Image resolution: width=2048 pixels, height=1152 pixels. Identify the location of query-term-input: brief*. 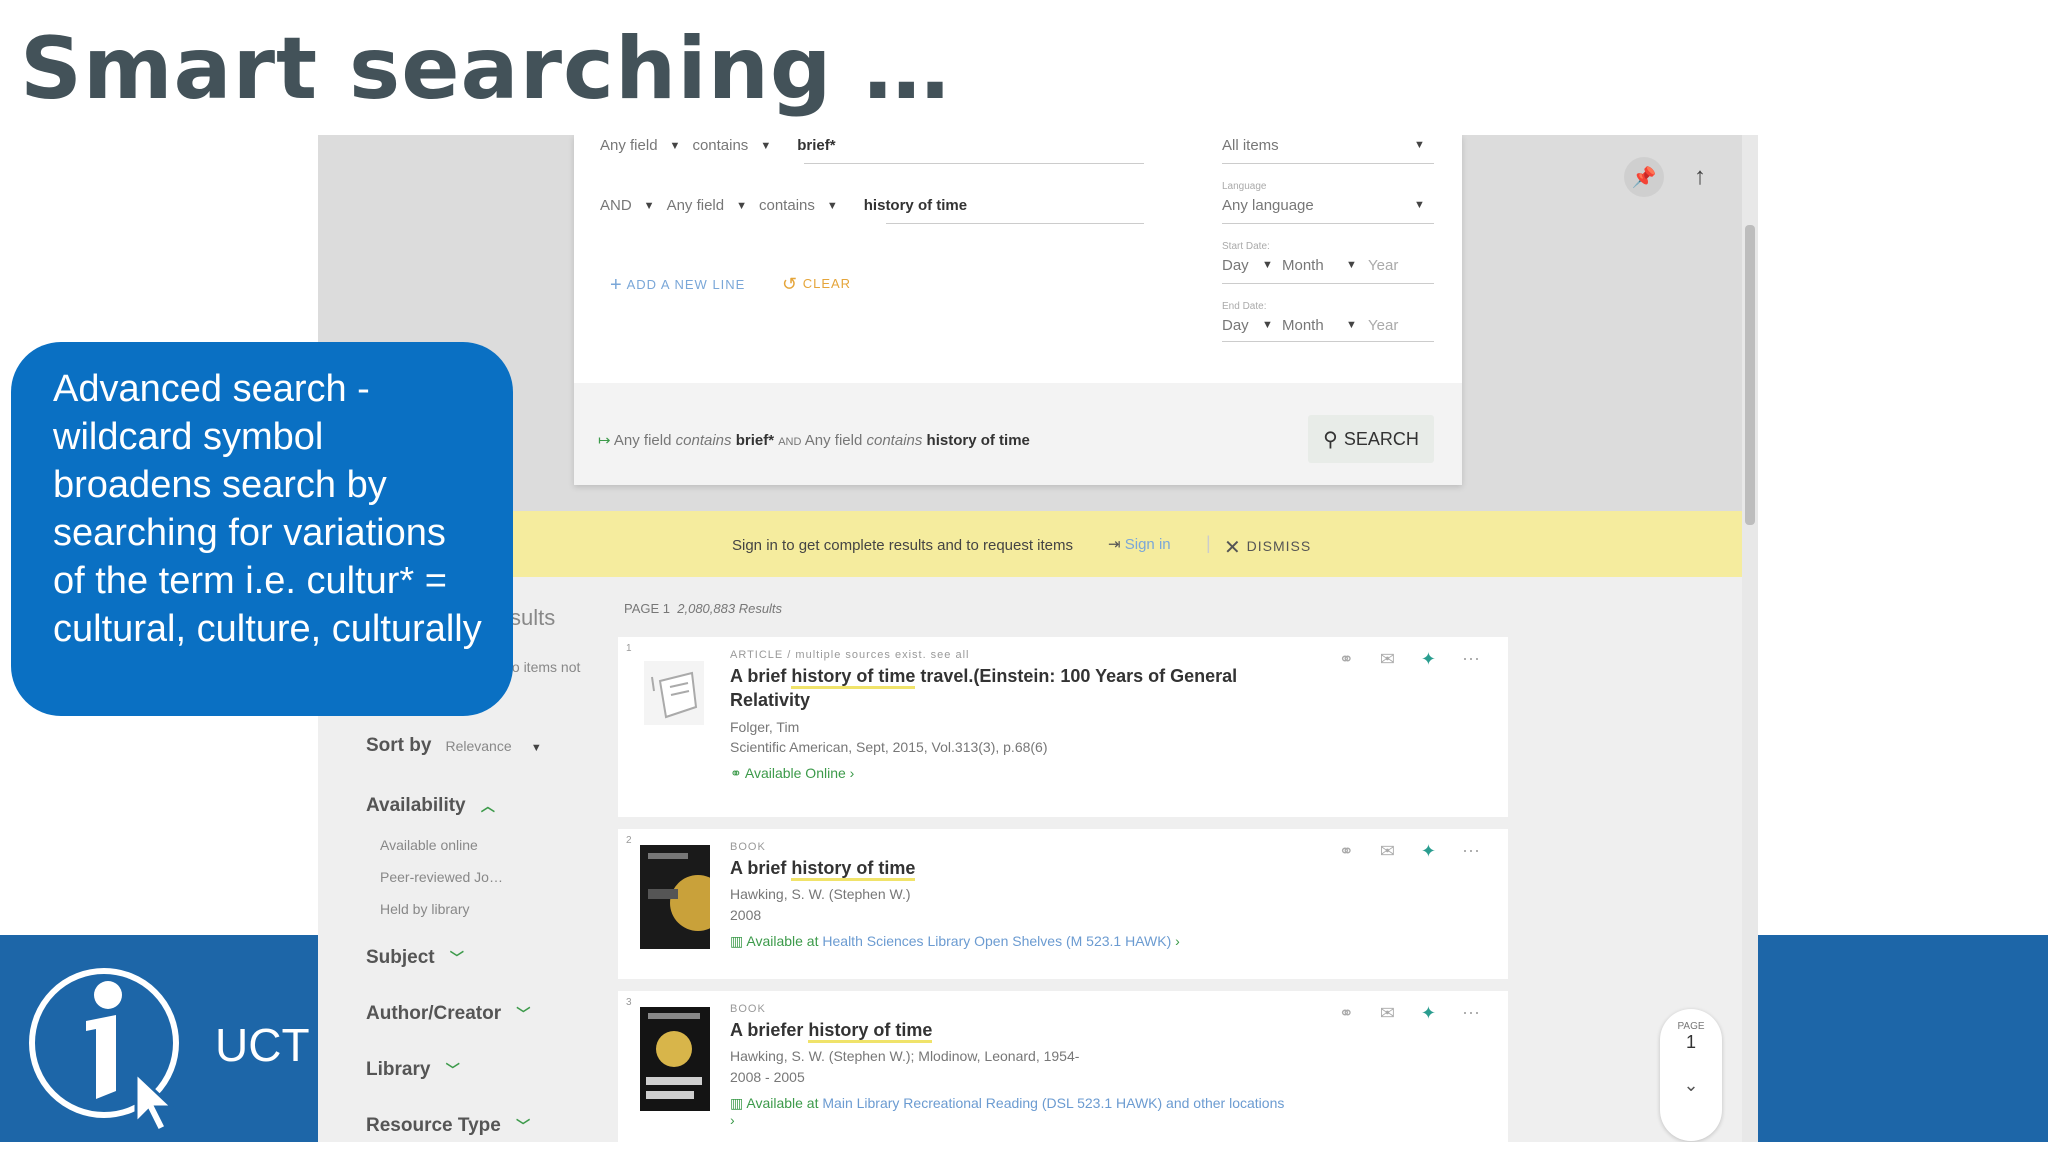
(816, 145).